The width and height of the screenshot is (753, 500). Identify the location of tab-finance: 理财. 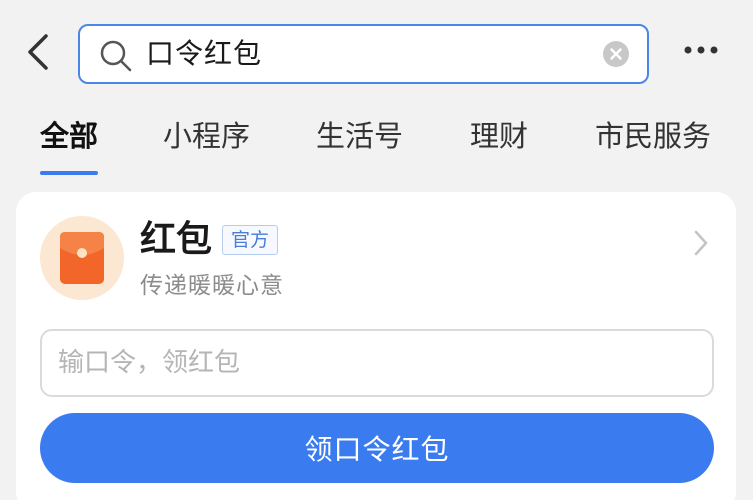
(499, 136).